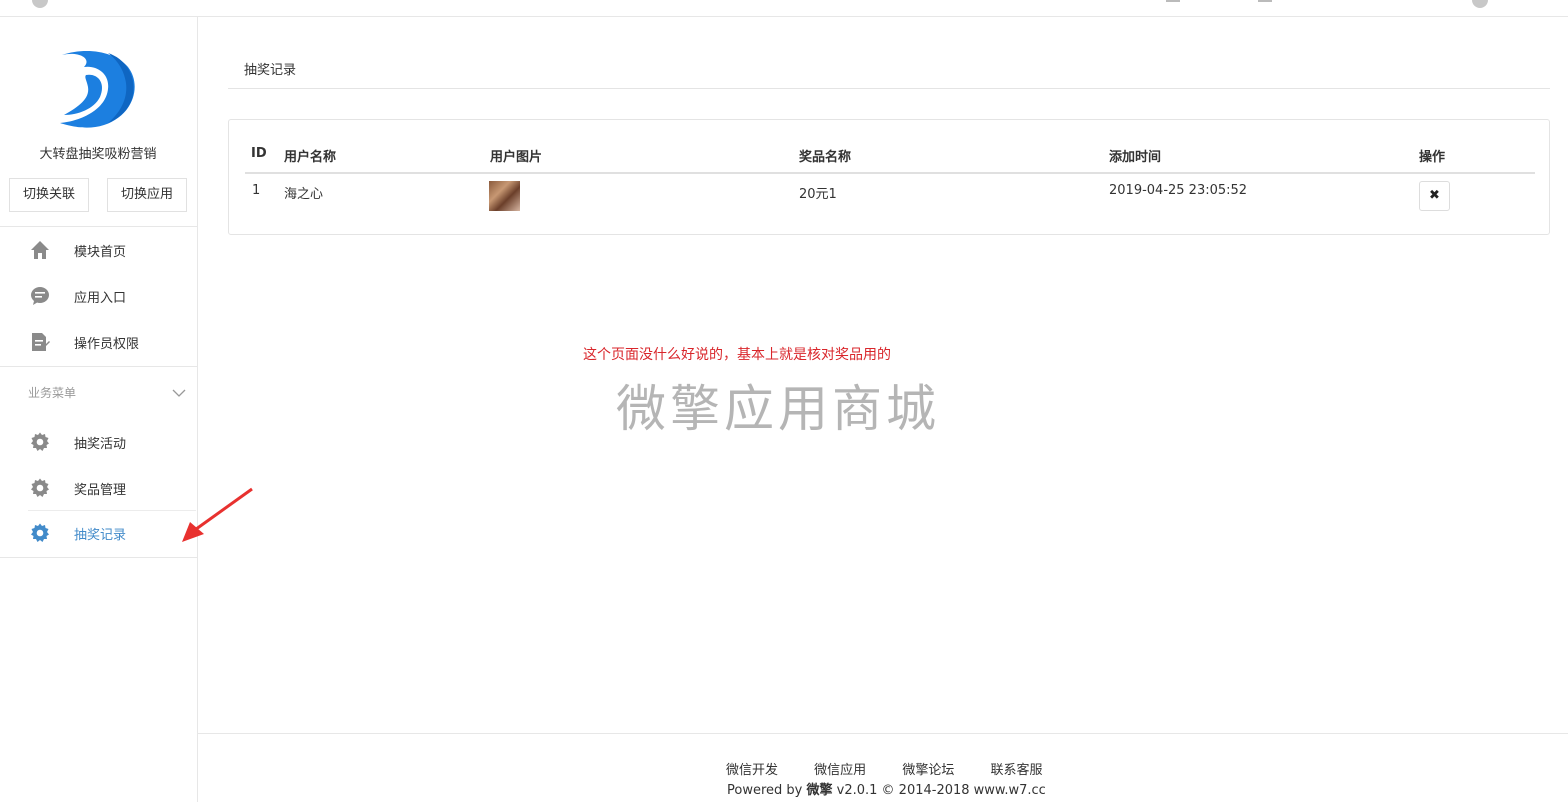 Image resolution: width=1568 pixels, height=802 pixels. Describe the element at coordinates (1135, 157) in the screenshot. I see `table-header-added-time: 添加时间` at that location.